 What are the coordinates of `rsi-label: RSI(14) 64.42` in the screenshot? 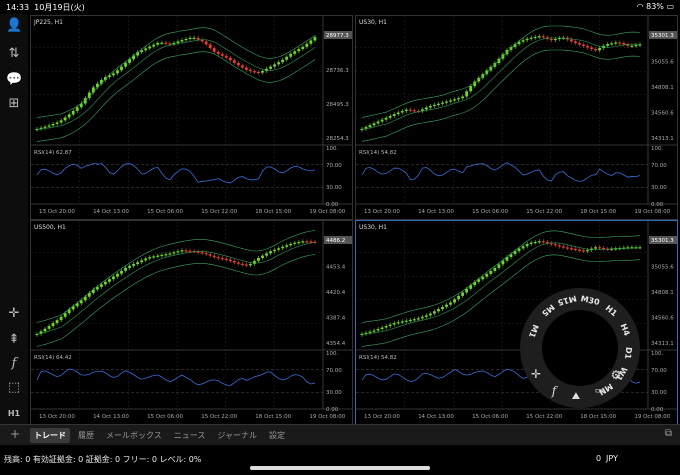 It's located at (53, 358).